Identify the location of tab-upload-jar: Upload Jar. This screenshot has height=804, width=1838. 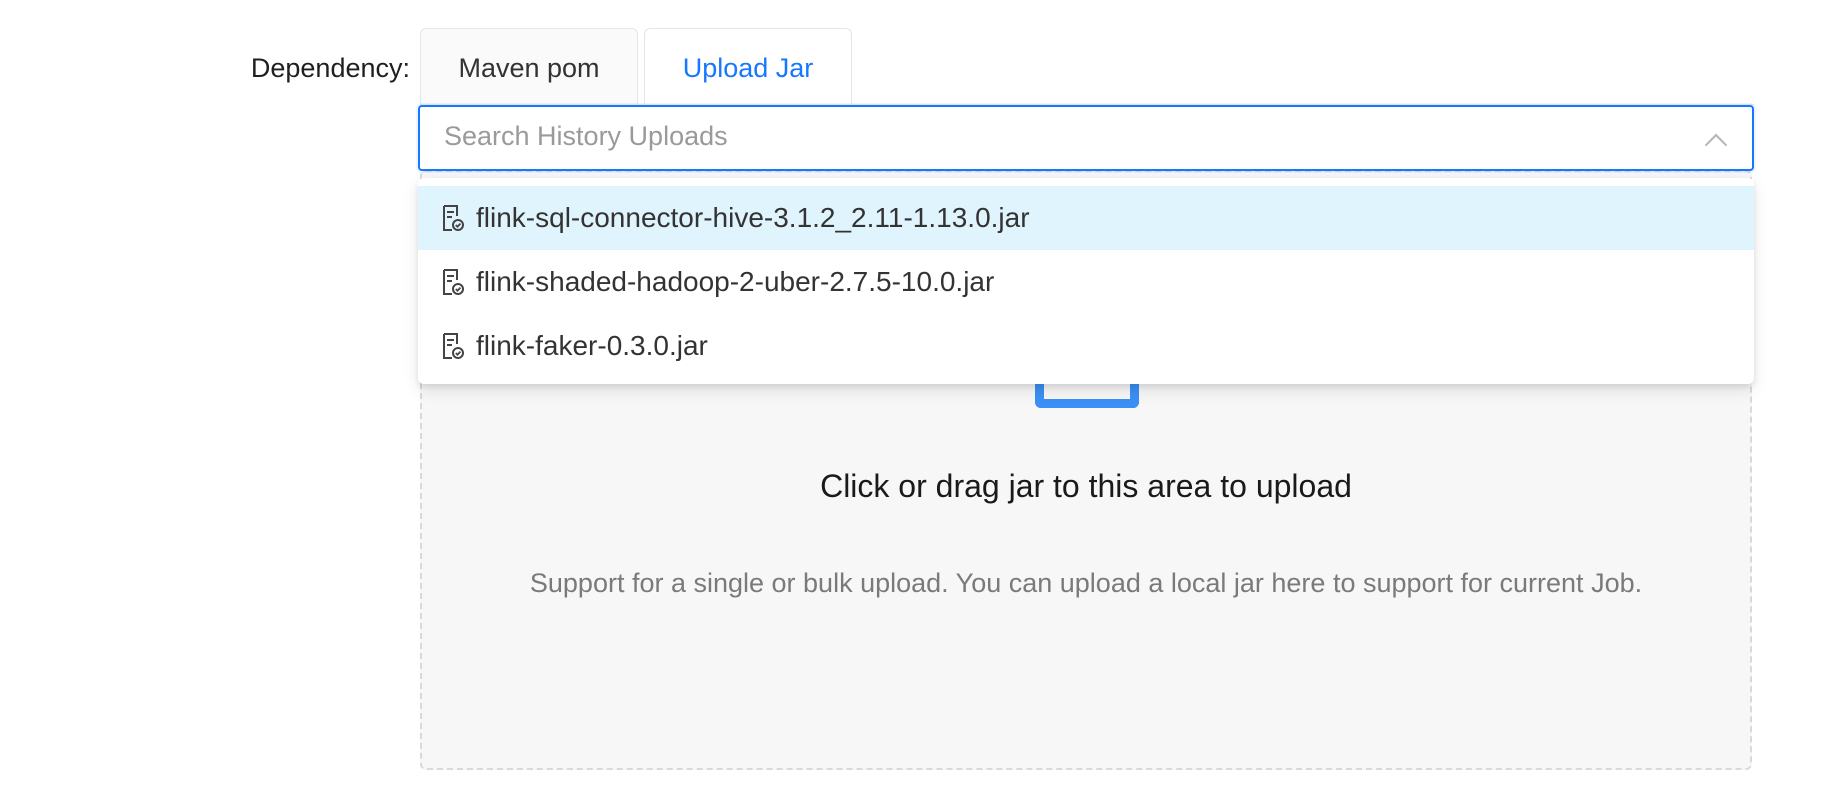
(748, 67).